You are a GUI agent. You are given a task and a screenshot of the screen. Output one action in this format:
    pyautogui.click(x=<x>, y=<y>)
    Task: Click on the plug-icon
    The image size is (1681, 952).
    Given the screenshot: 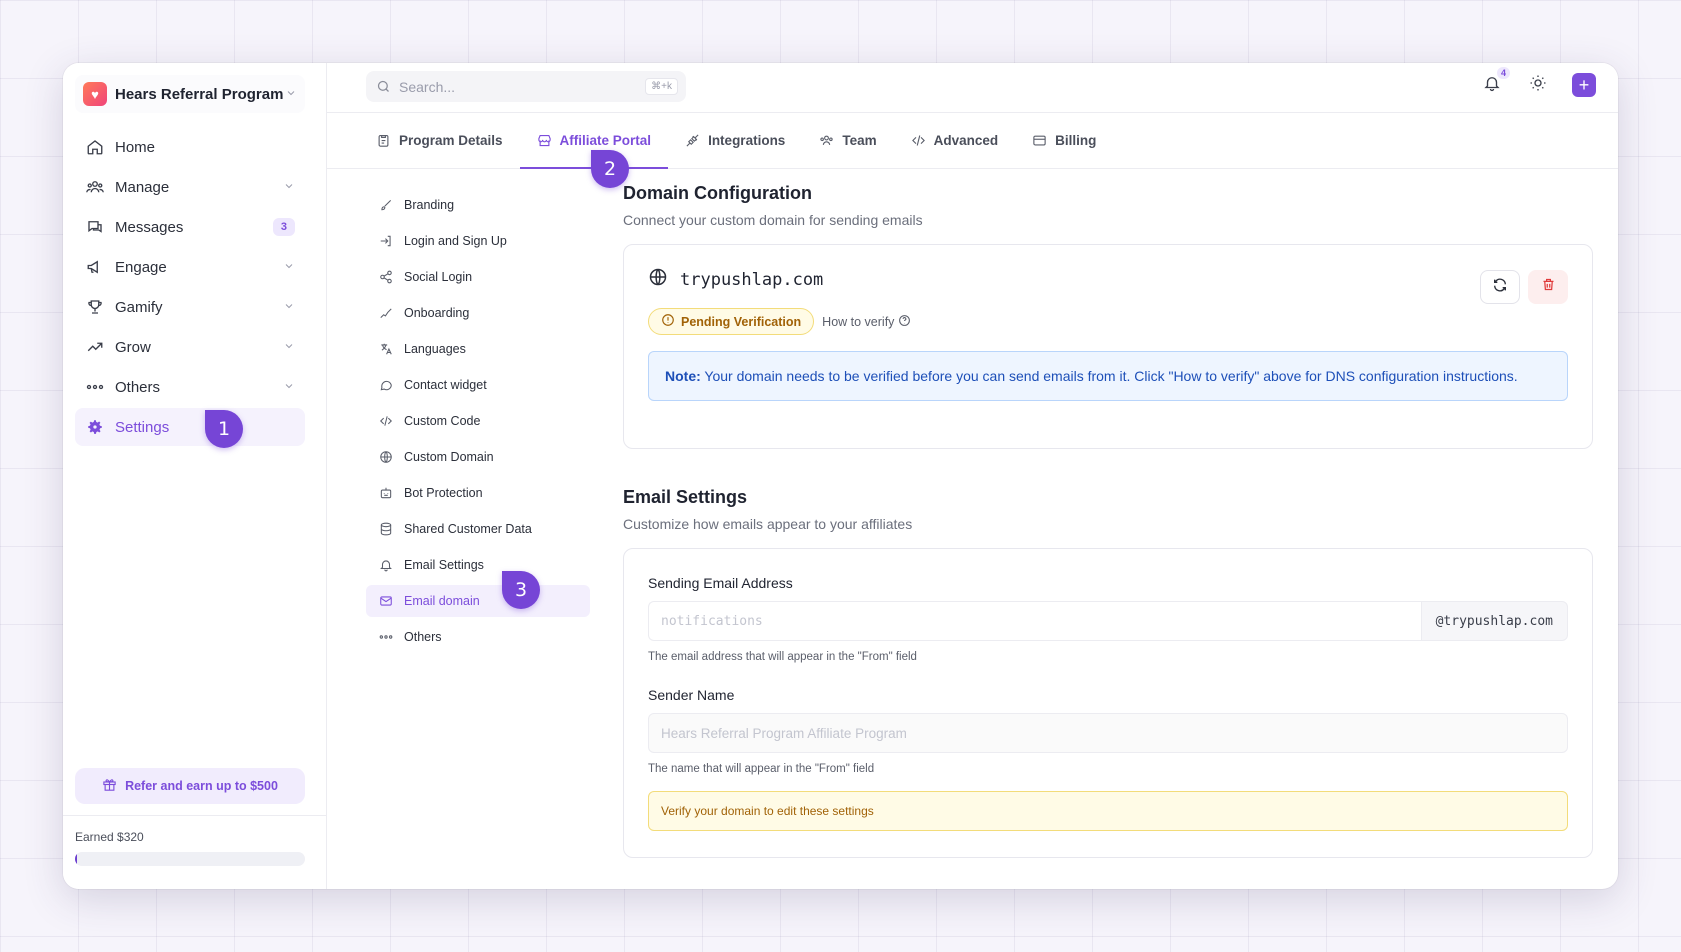 What is the action you would take?
    pyautogui.click(x=692, y=140)
    